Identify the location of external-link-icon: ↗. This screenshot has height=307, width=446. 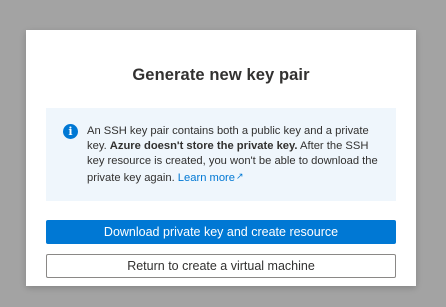
(240, 176).